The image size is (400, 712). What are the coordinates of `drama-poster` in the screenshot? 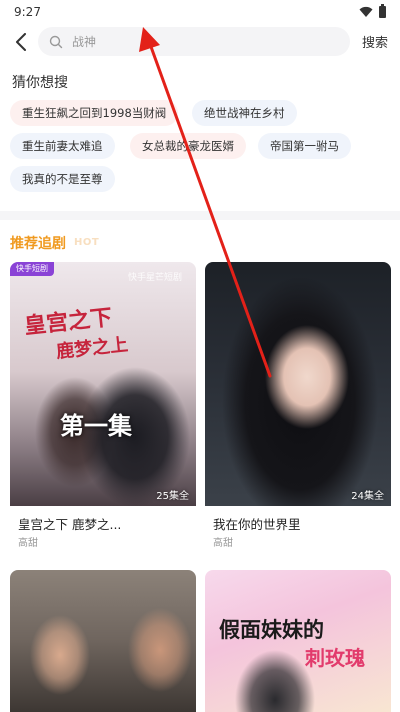 It's located at (103, 641).